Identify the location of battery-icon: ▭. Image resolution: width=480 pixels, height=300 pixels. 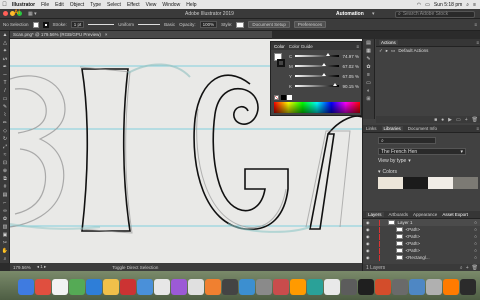
(427, 5).